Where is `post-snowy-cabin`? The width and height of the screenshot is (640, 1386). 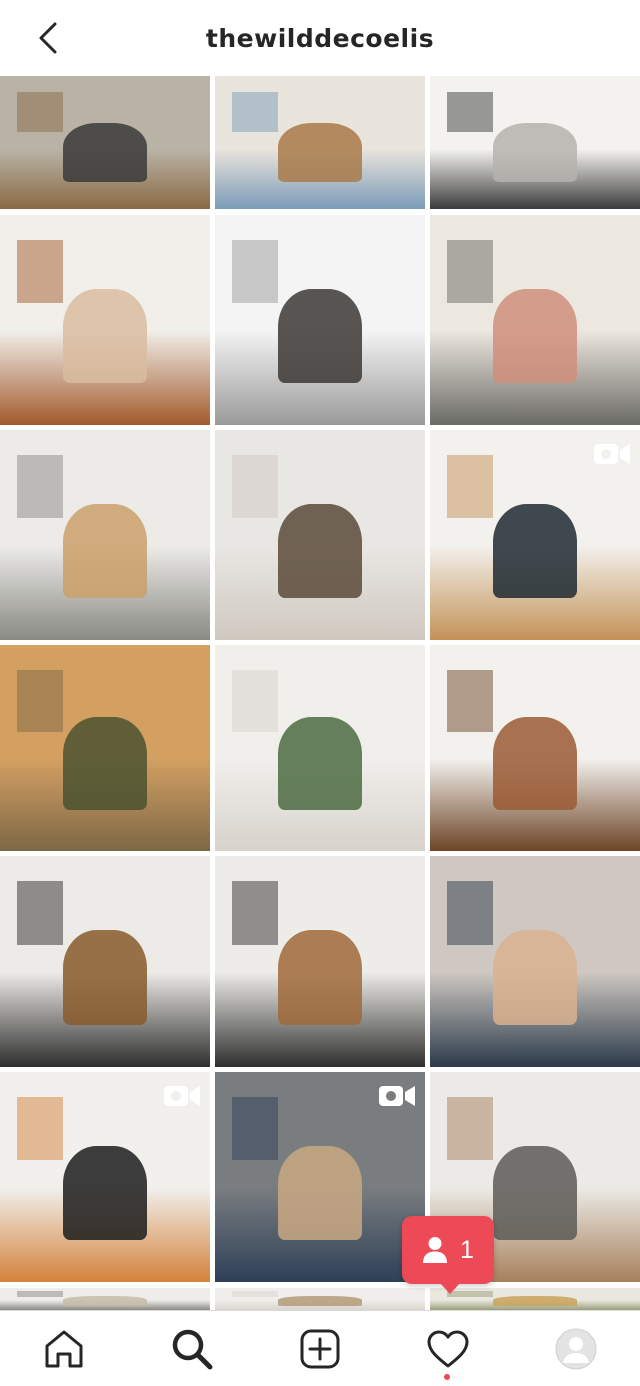 post-snowy-cabin is located at coordinates (320, 320).